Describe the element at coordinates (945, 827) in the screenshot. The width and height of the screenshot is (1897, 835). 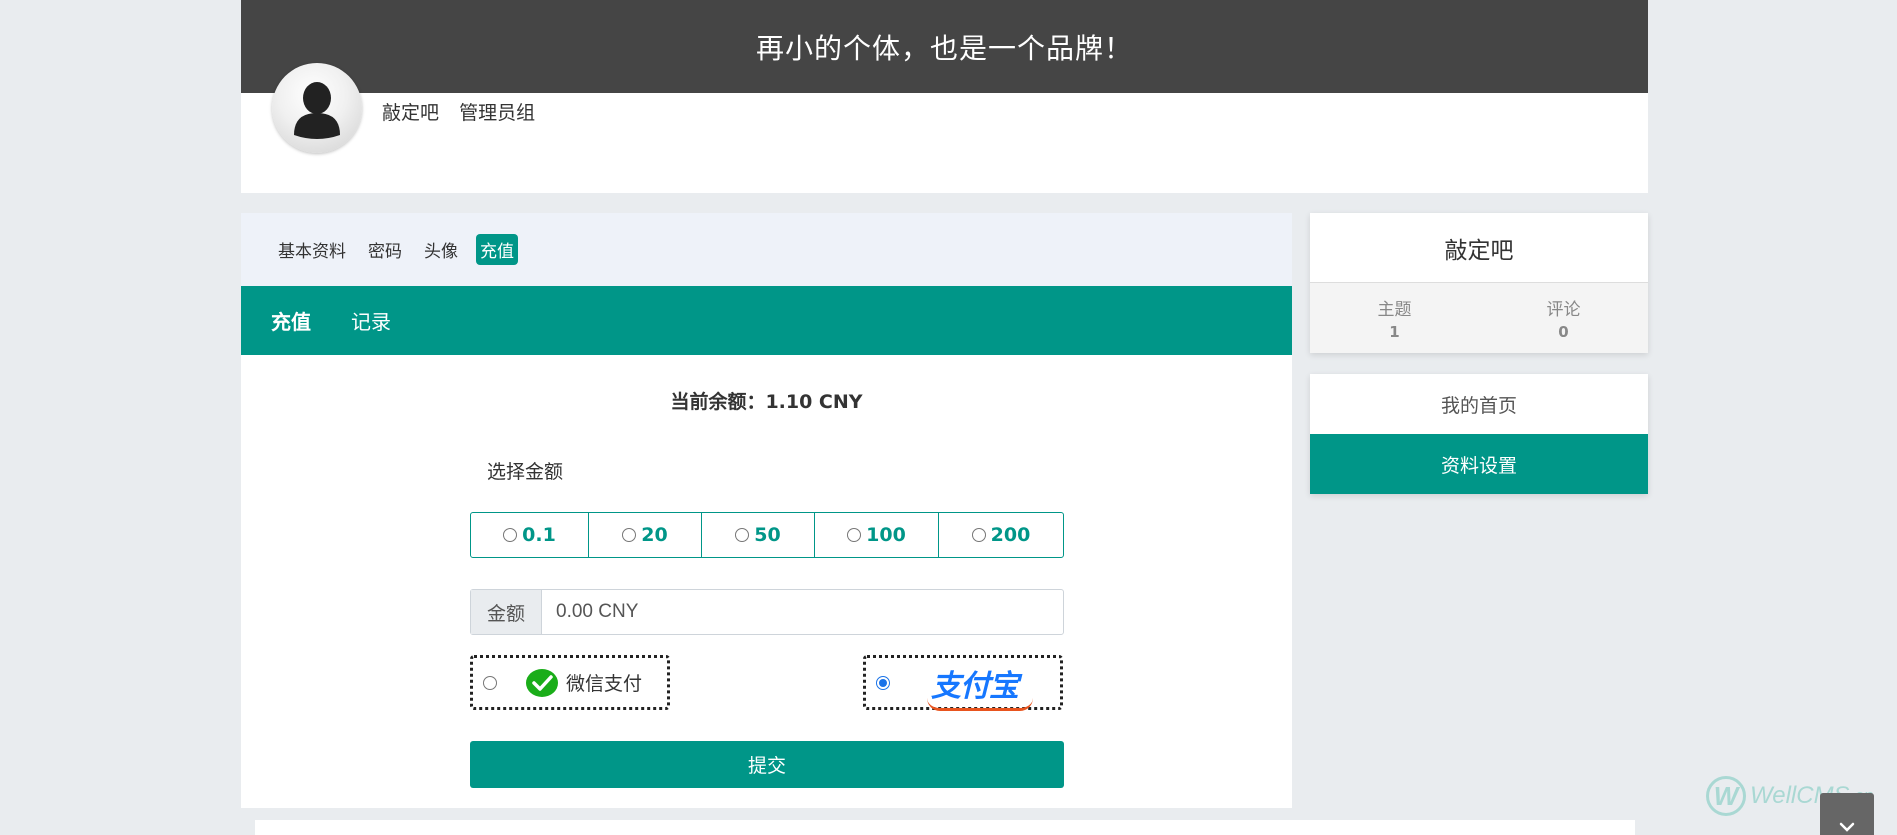
I see `footer-card-edge` at that location.